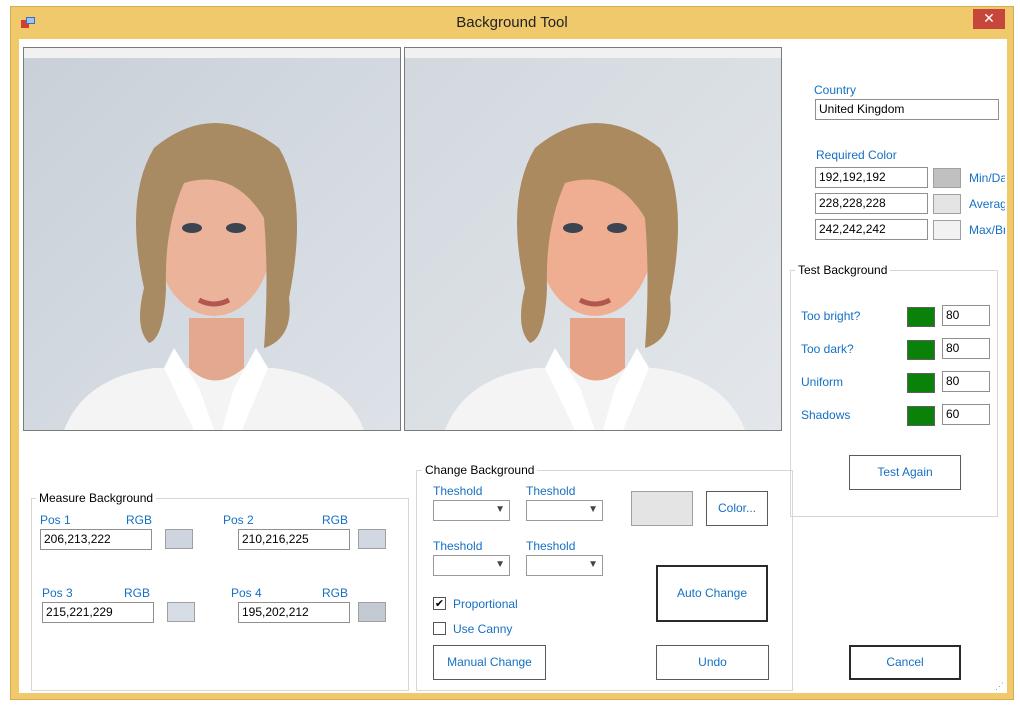  I want to click on change-background-title: Change Background, so click(480, 470).